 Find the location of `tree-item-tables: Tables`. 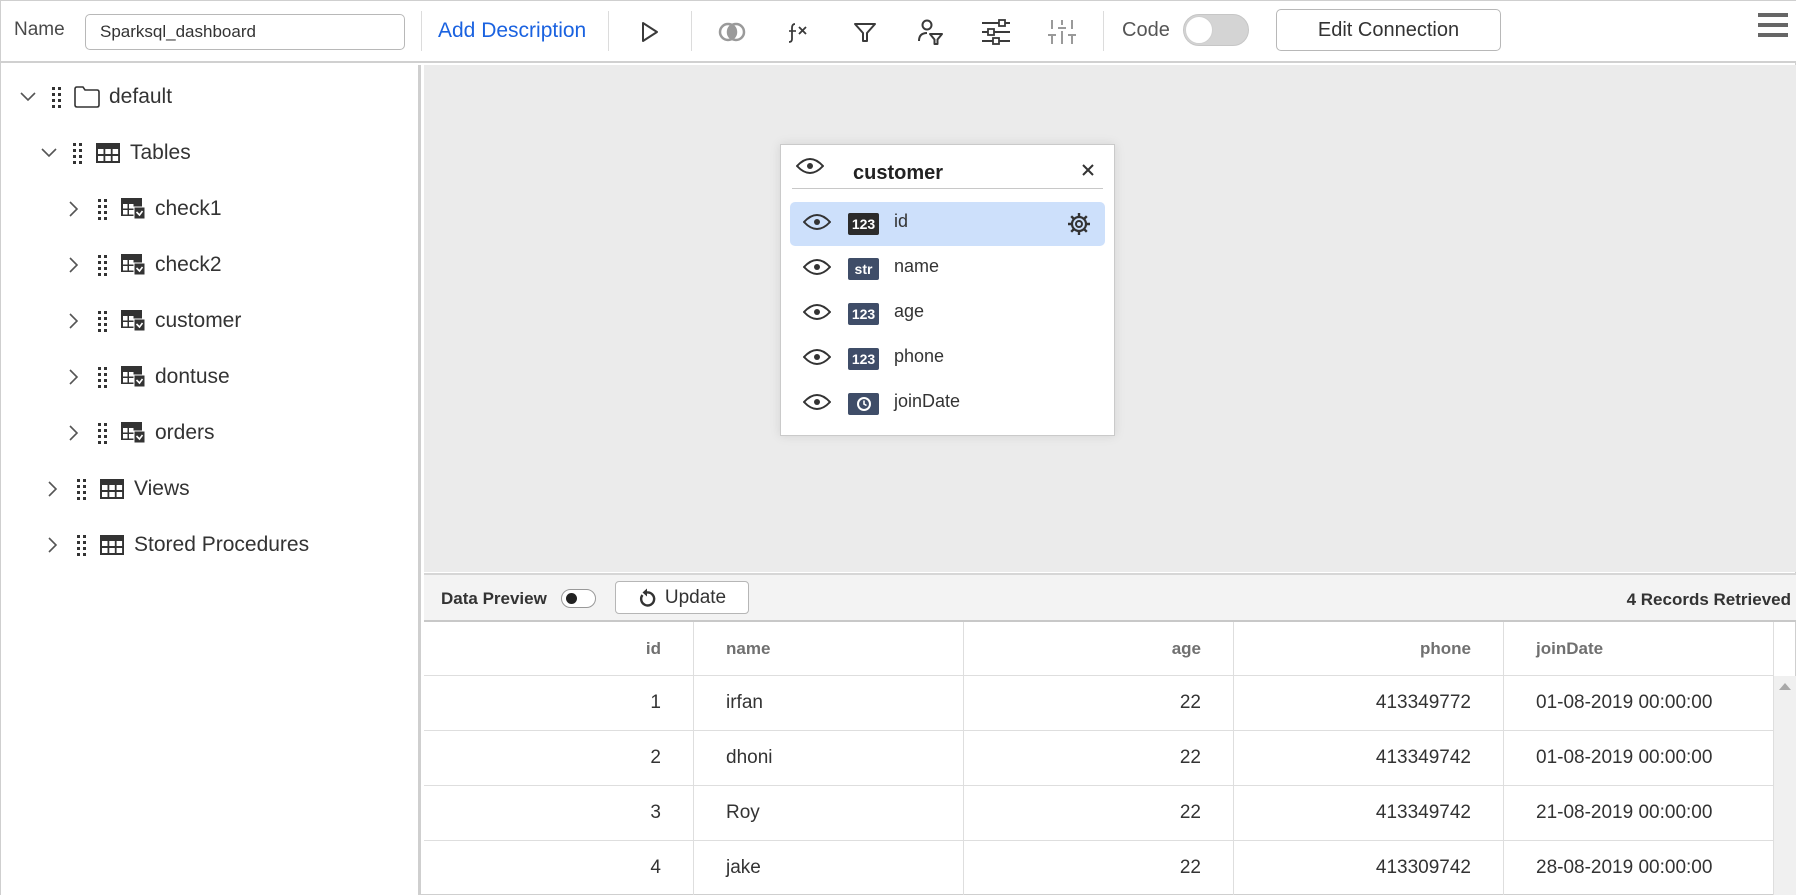

tree-item-tables: Tables is located at coordinates (115, 153).